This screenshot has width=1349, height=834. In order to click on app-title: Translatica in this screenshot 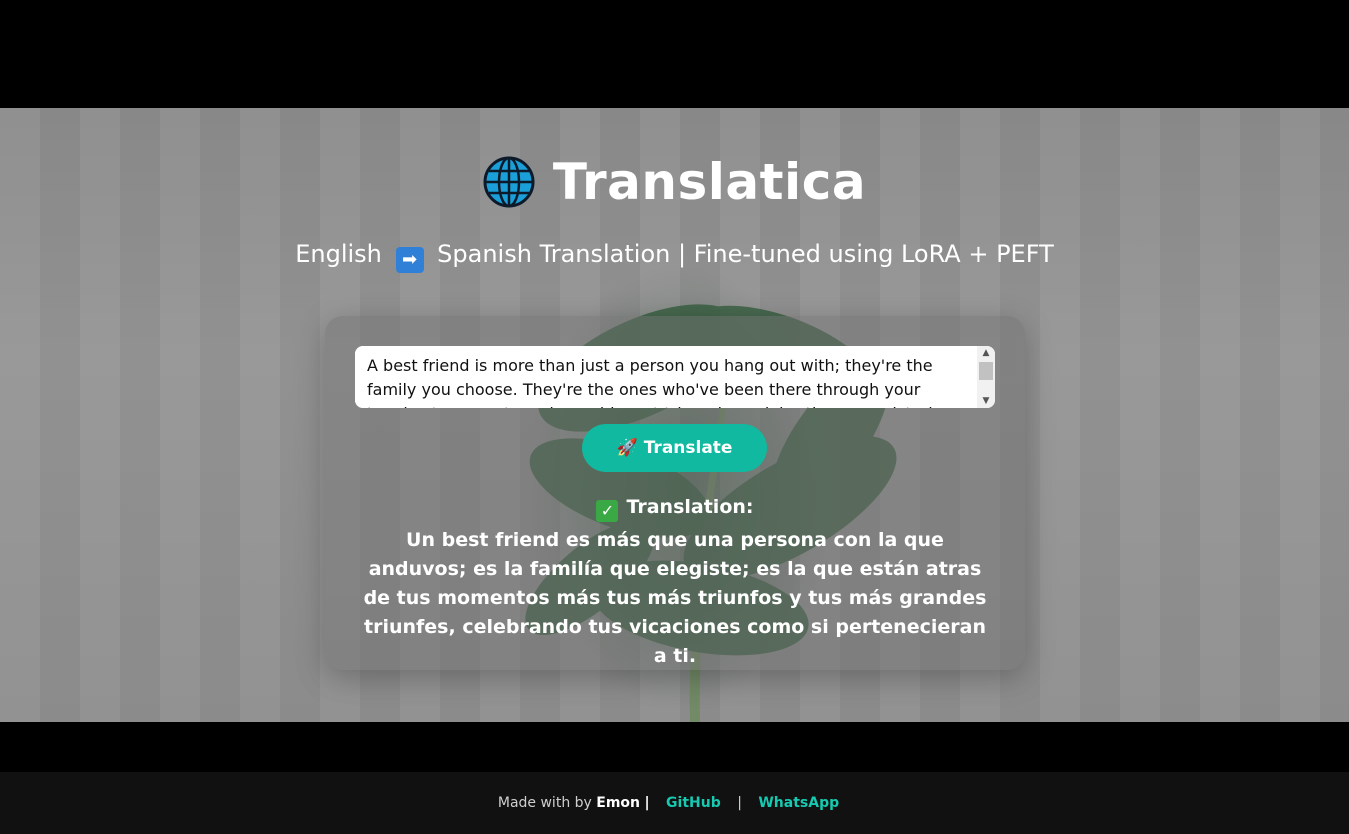, I will do `click(674, 182)`.